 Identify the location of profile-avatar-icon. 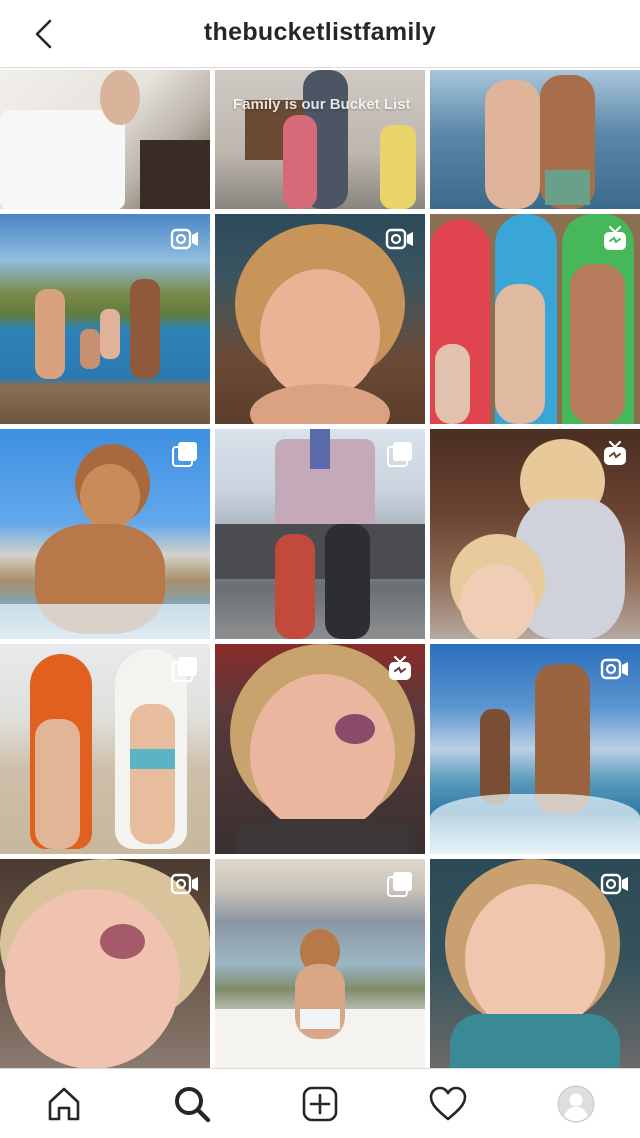
(576, 1103).